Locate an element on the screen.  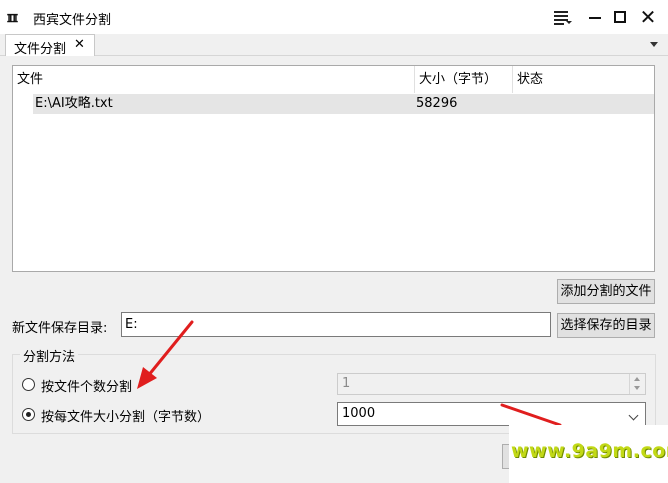
arrow-to-size-combo is located at coordinates (531, 415).